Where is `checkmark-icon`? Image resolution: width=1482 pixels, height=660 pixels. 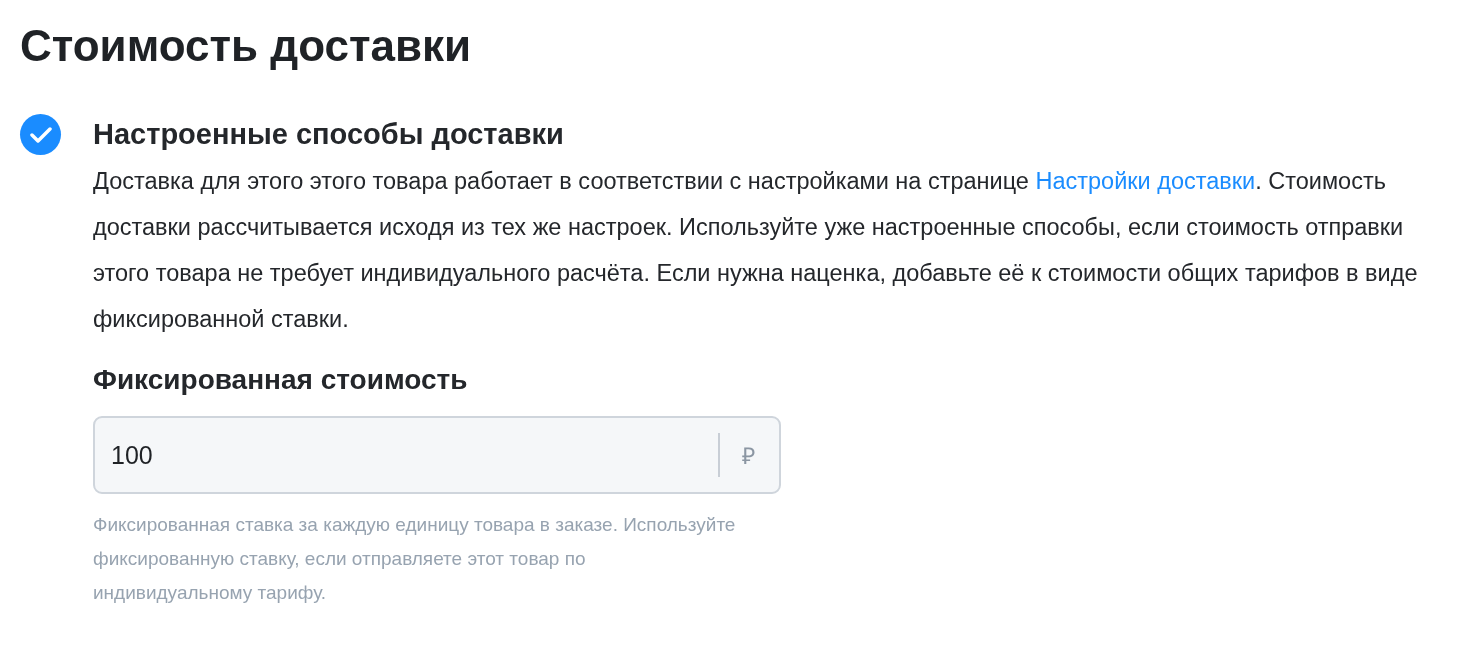 checkmark-icon is located at coordinates (40, 134).